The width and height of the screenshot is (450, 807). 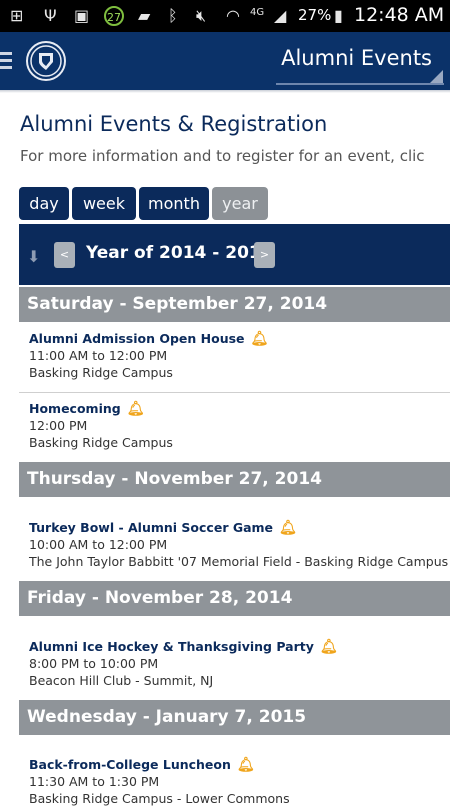 I want to click on event-time: 11:30 AM to 1:30 PM, so click(x=239, y=782).